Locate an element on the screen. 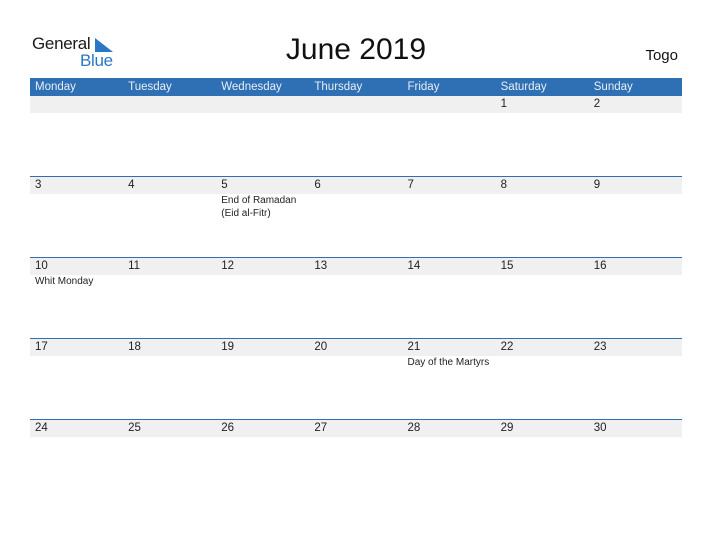 This screenshot has width=712, height=550. day-cell: 25 is located at coordinates (169, 429).